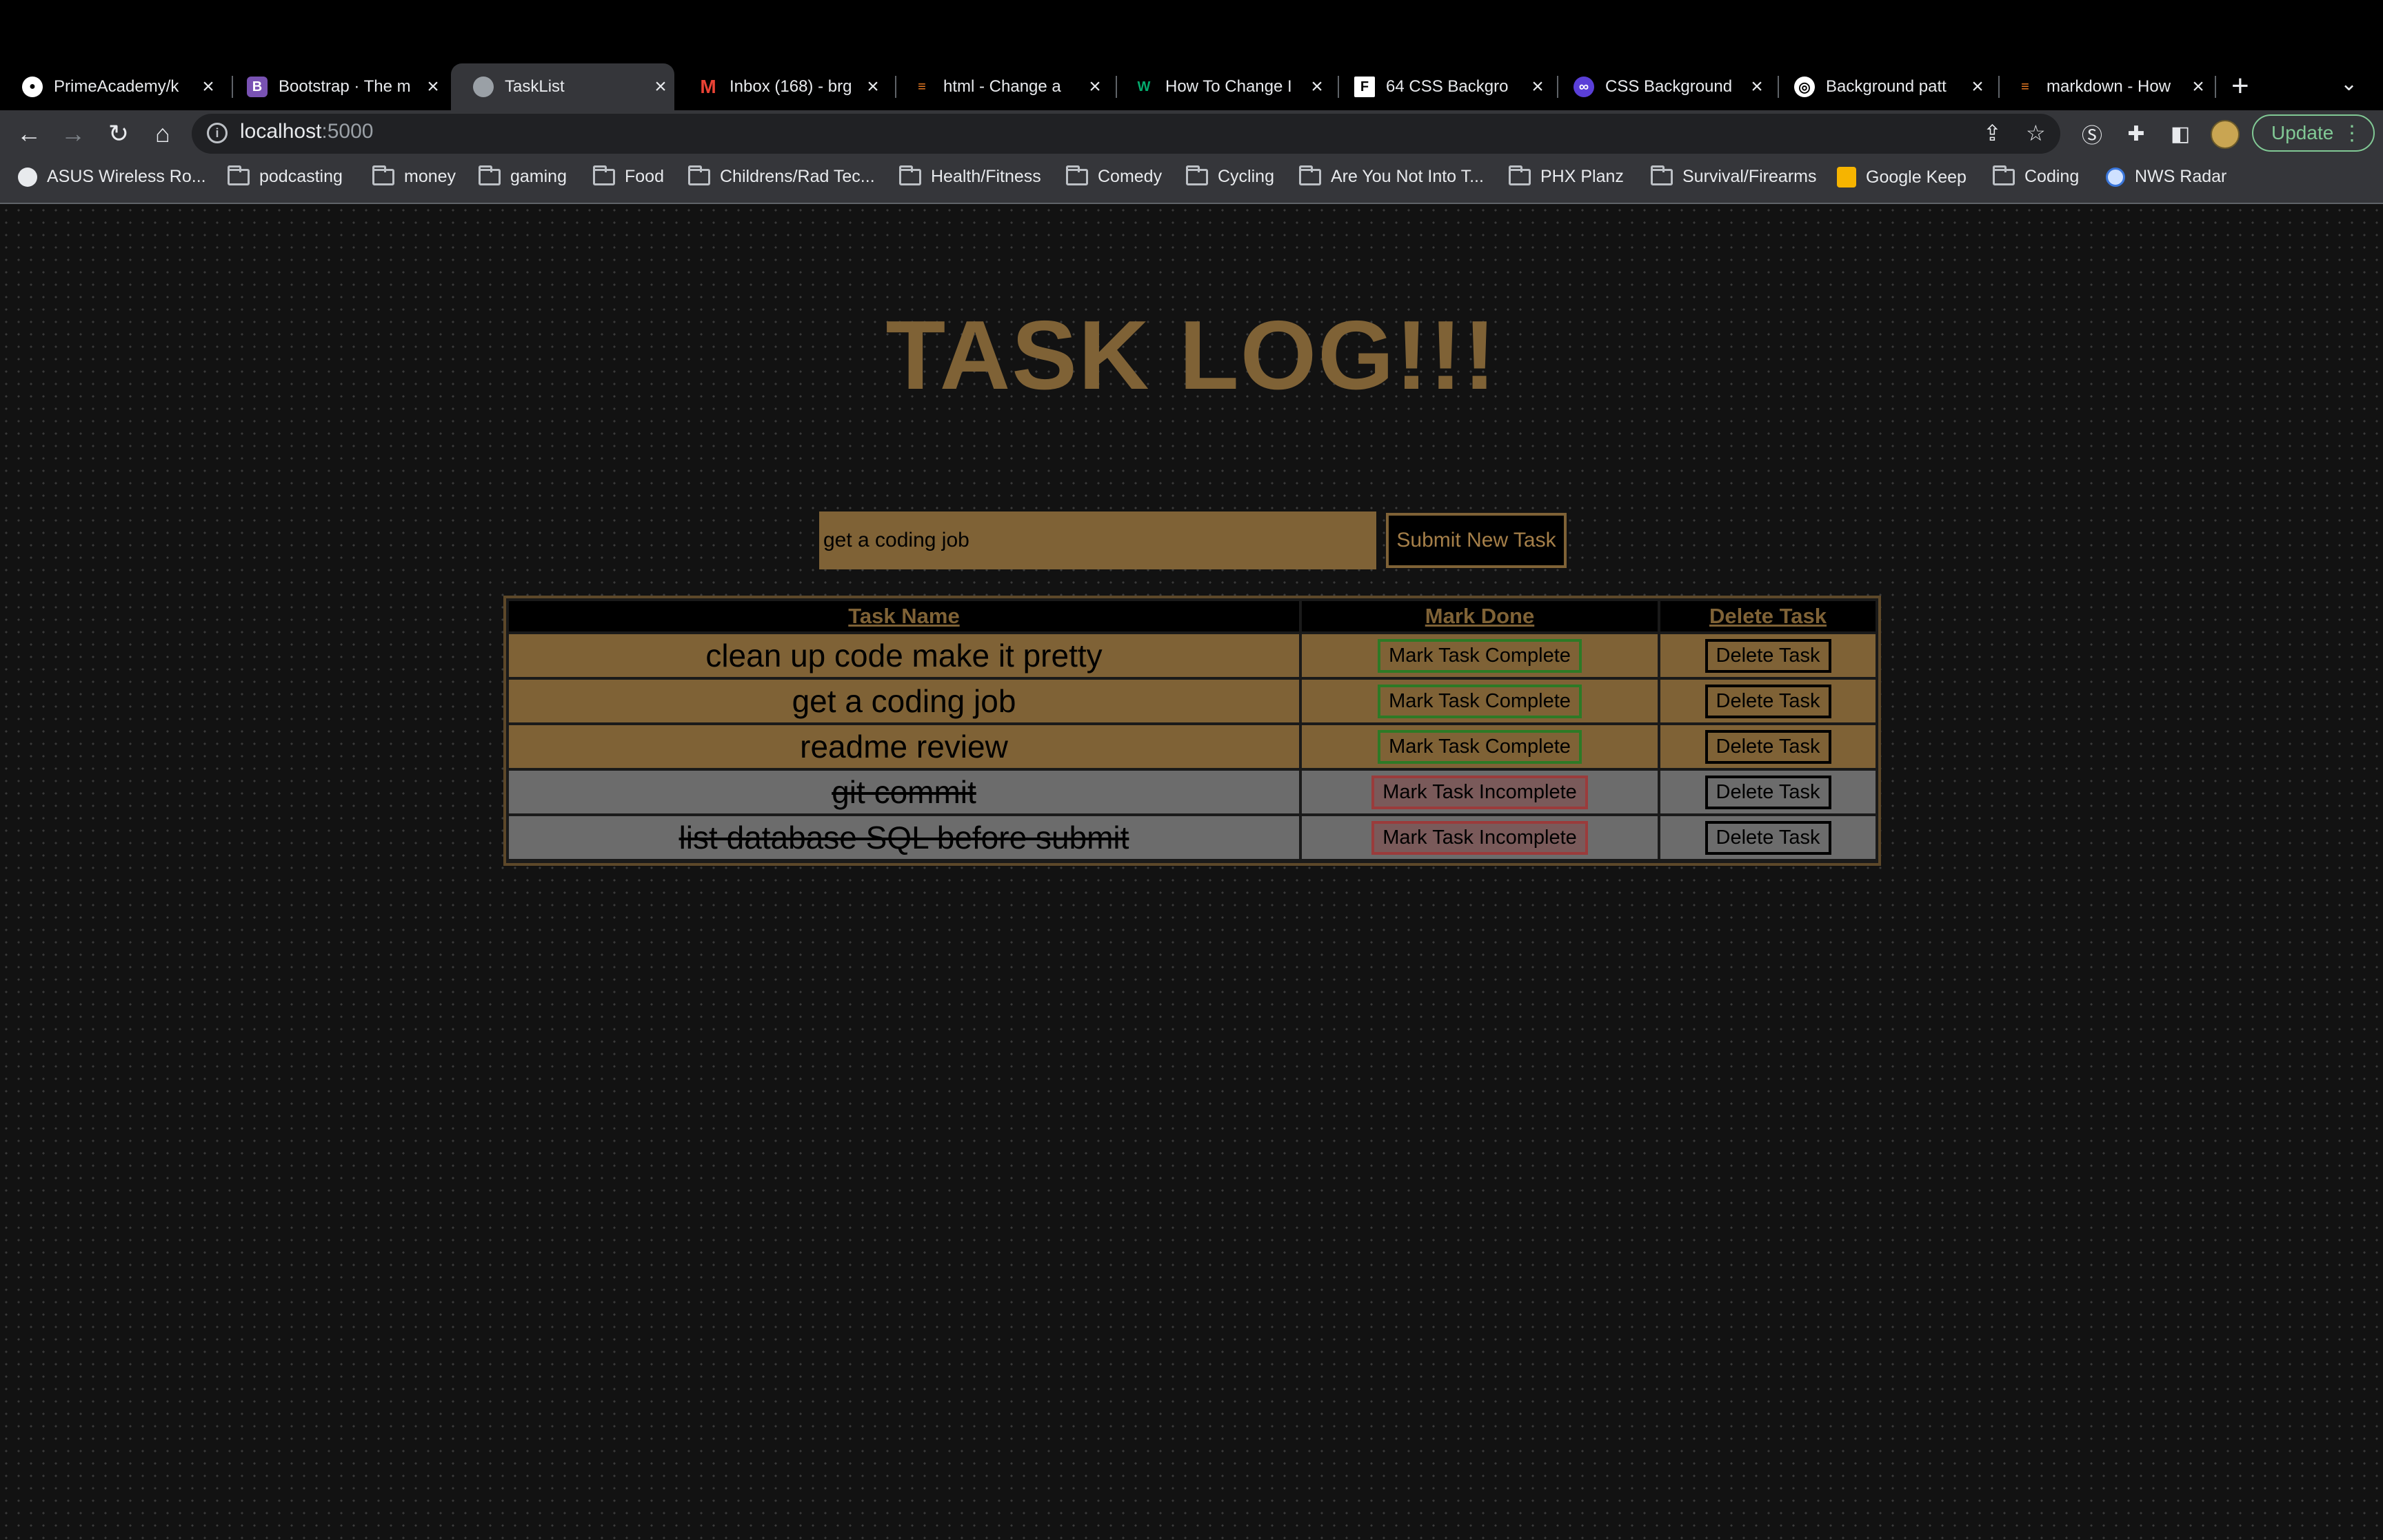  What do you see at coordinates (1476, 541) in the screenshot?
I see `submit-task-button: Submit New Task` at bounding box center [1476, 541].